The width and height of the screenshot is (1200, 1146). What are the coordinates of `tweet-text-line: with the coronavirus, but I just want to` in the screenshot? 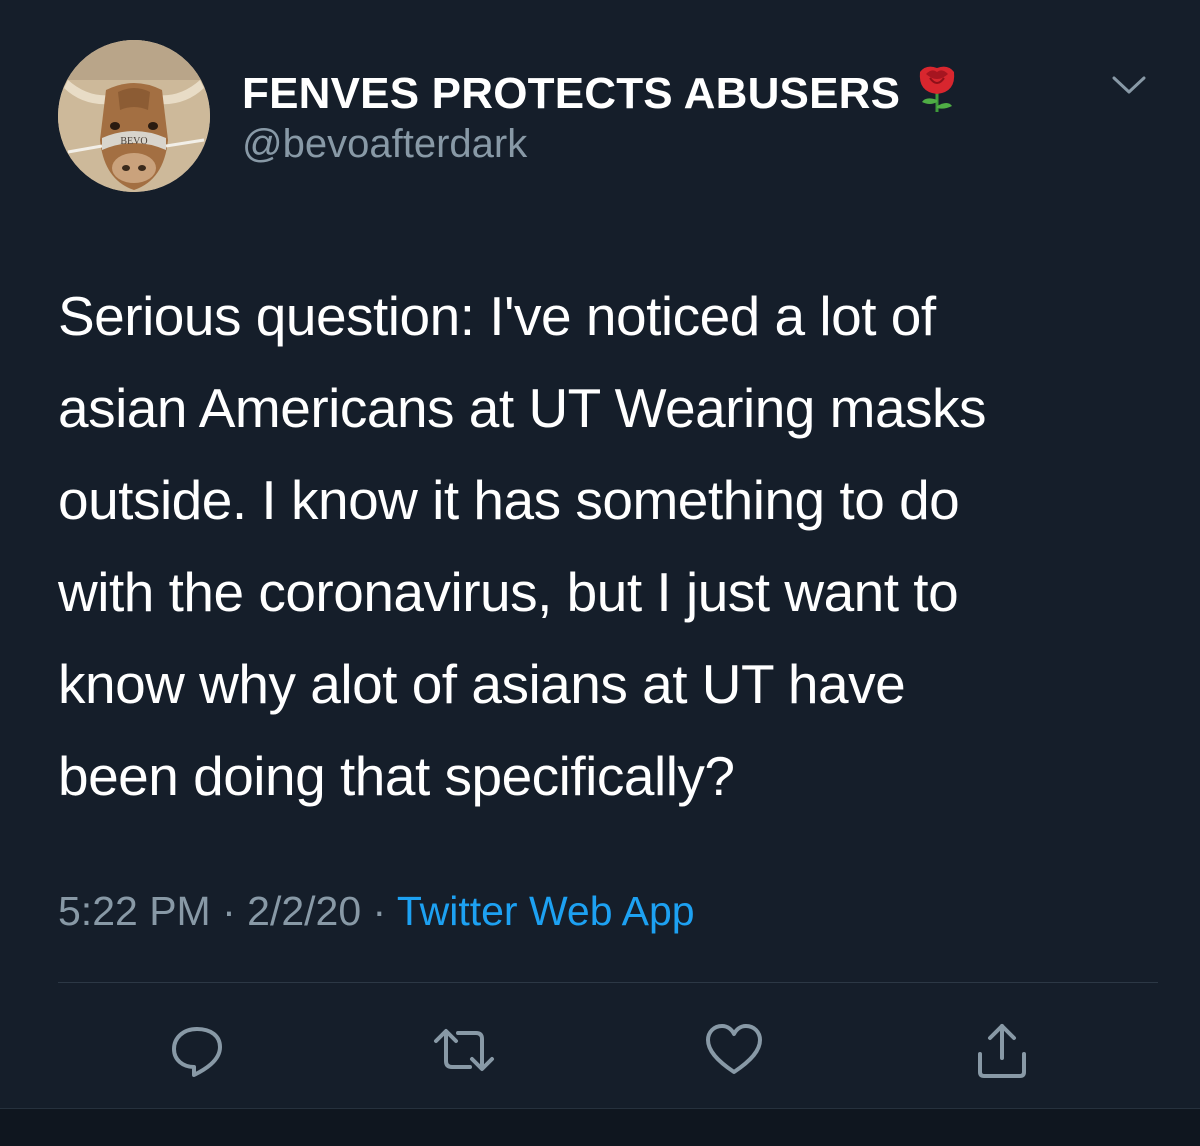 It's located at (508, 592).